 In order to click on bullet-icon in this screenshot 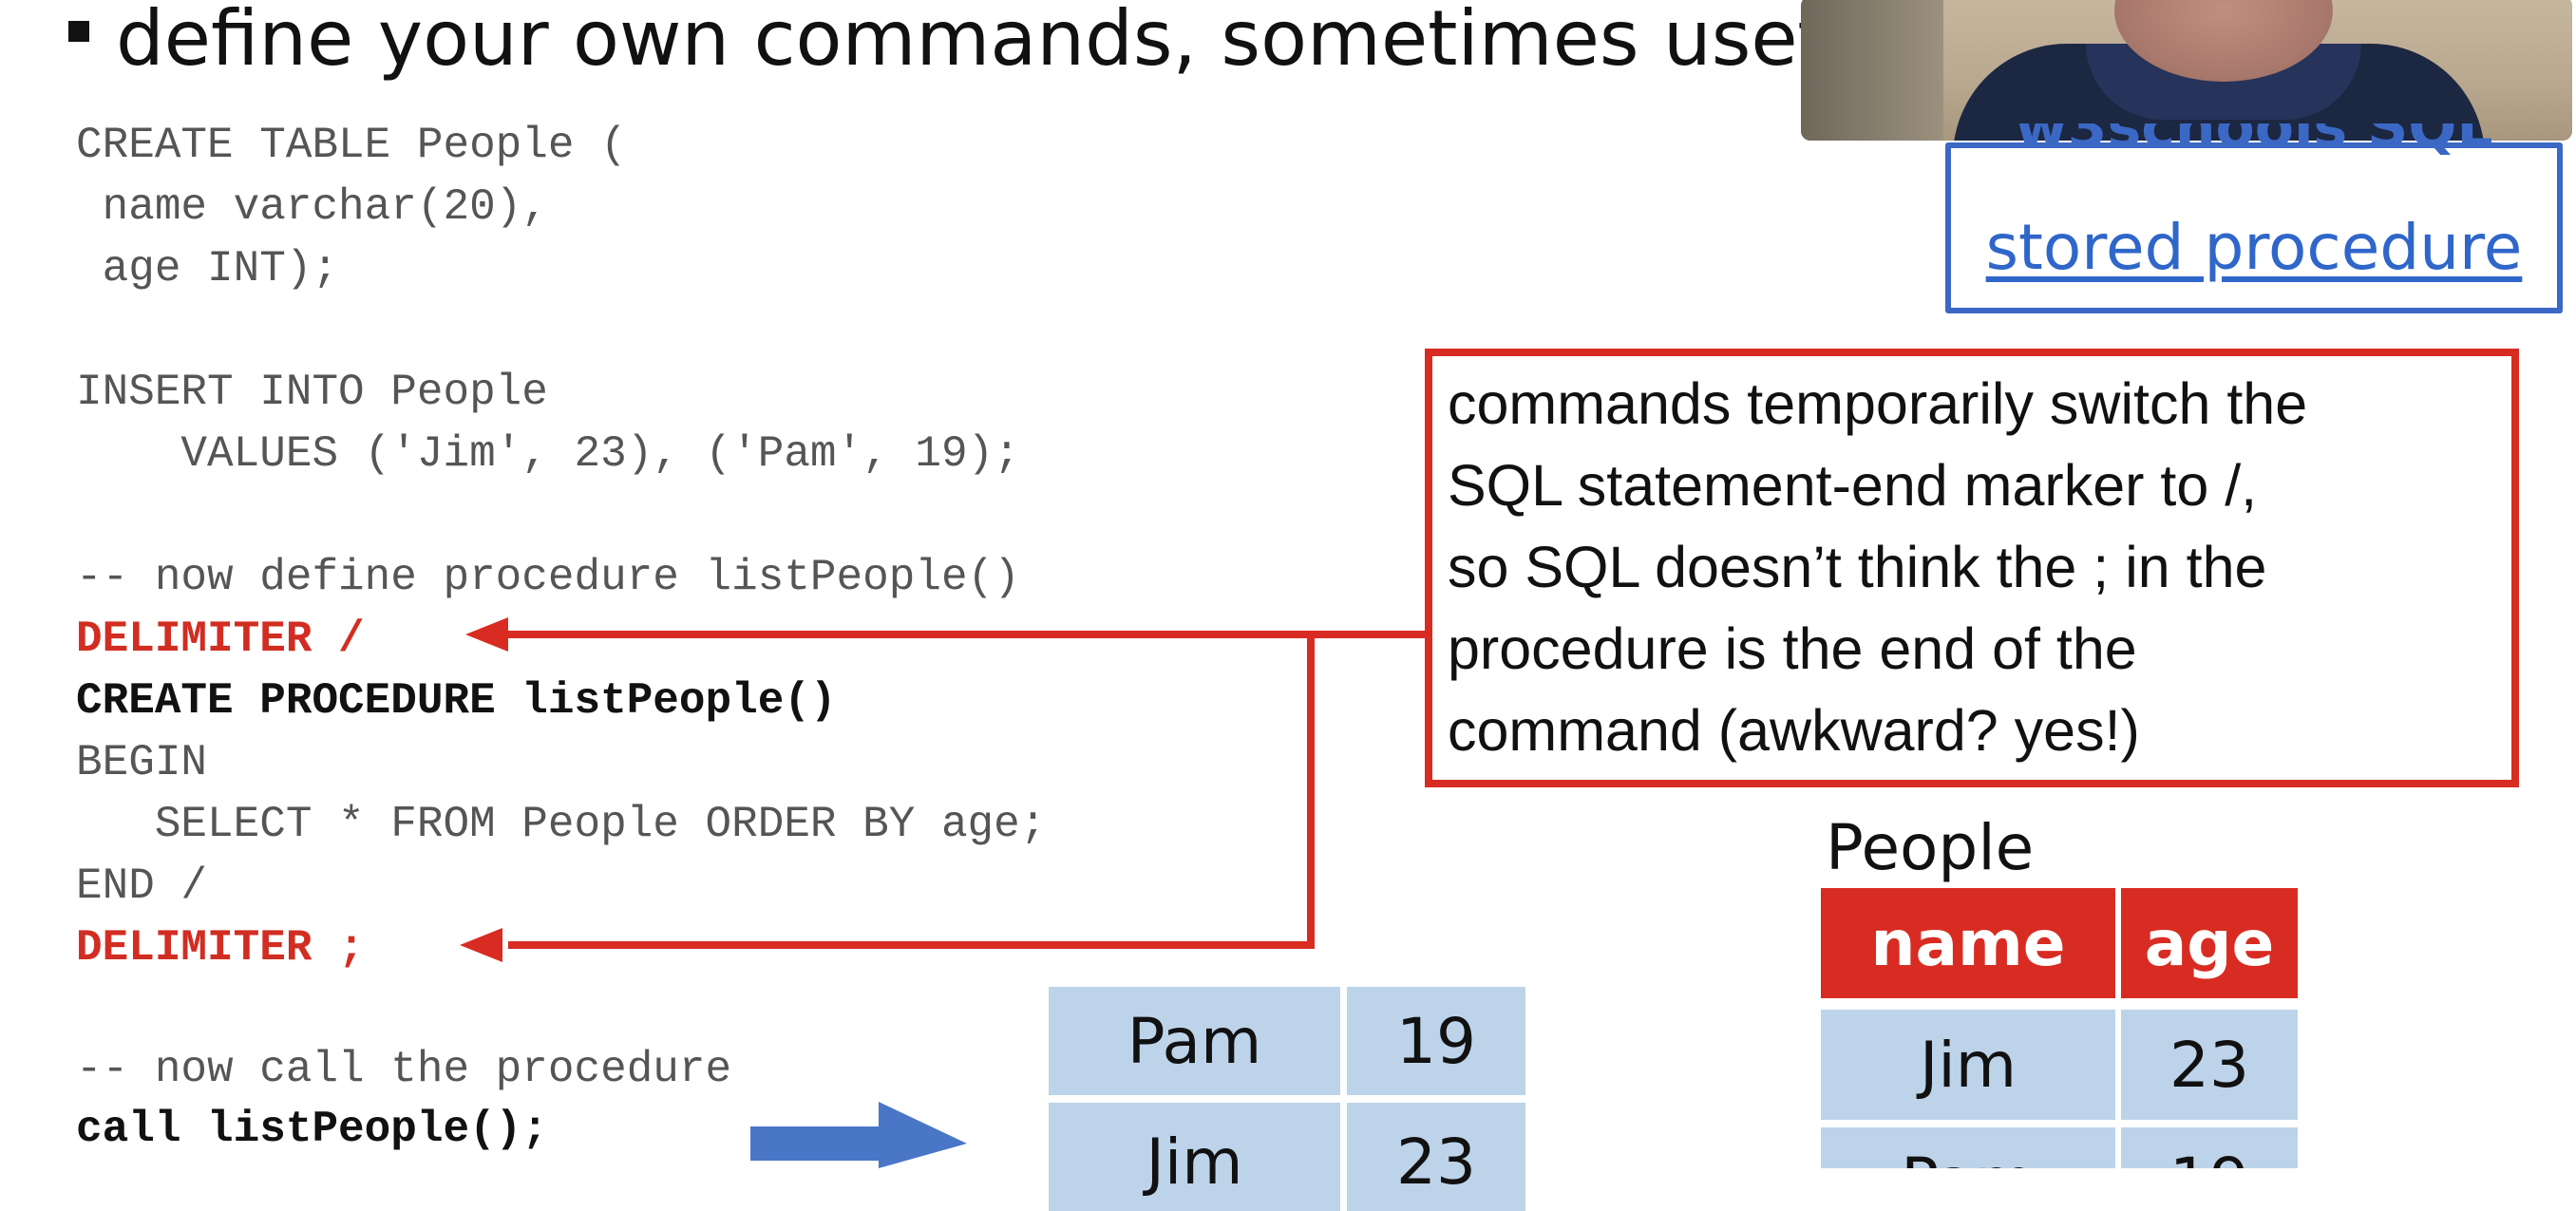, I will do `click(78, 31)`.